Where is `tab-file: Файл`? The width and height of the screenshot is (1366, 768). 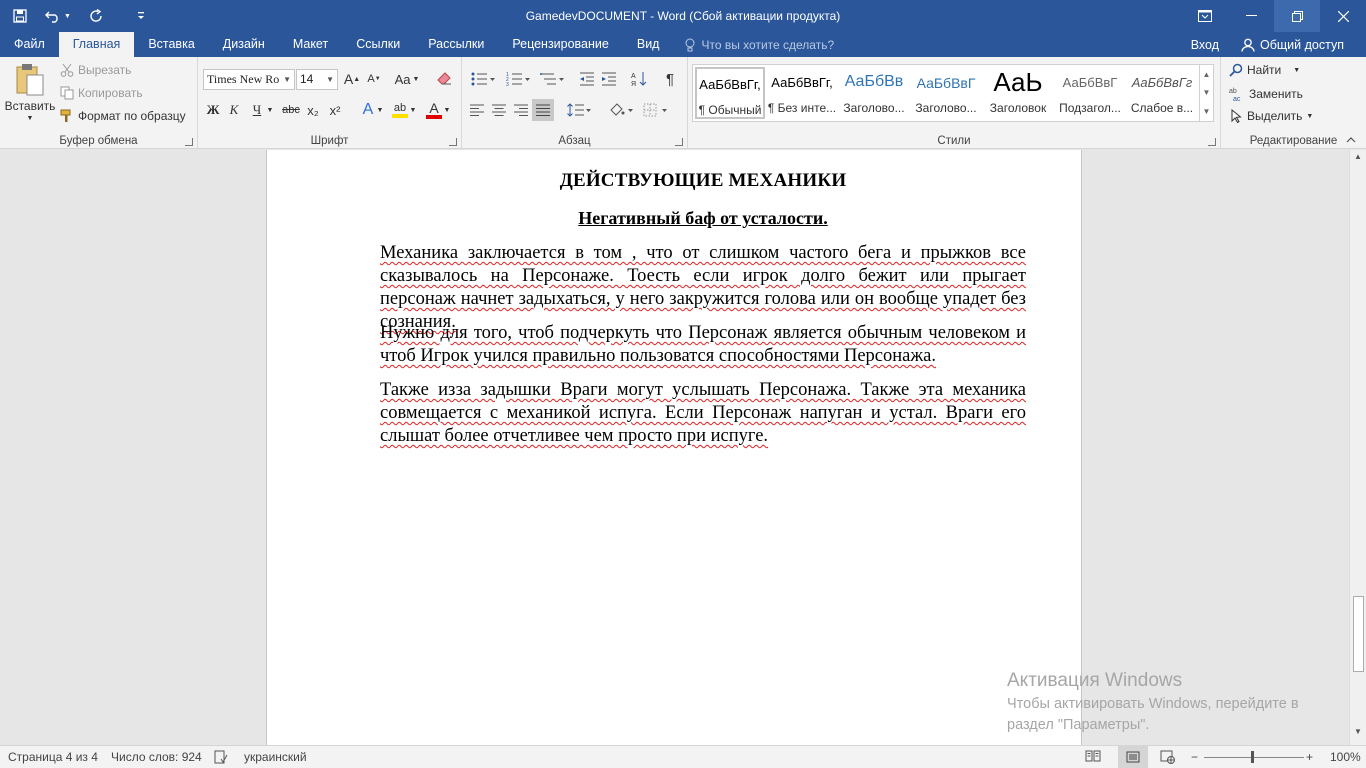 tab-file: Файл is located at coordinates (29, 44).